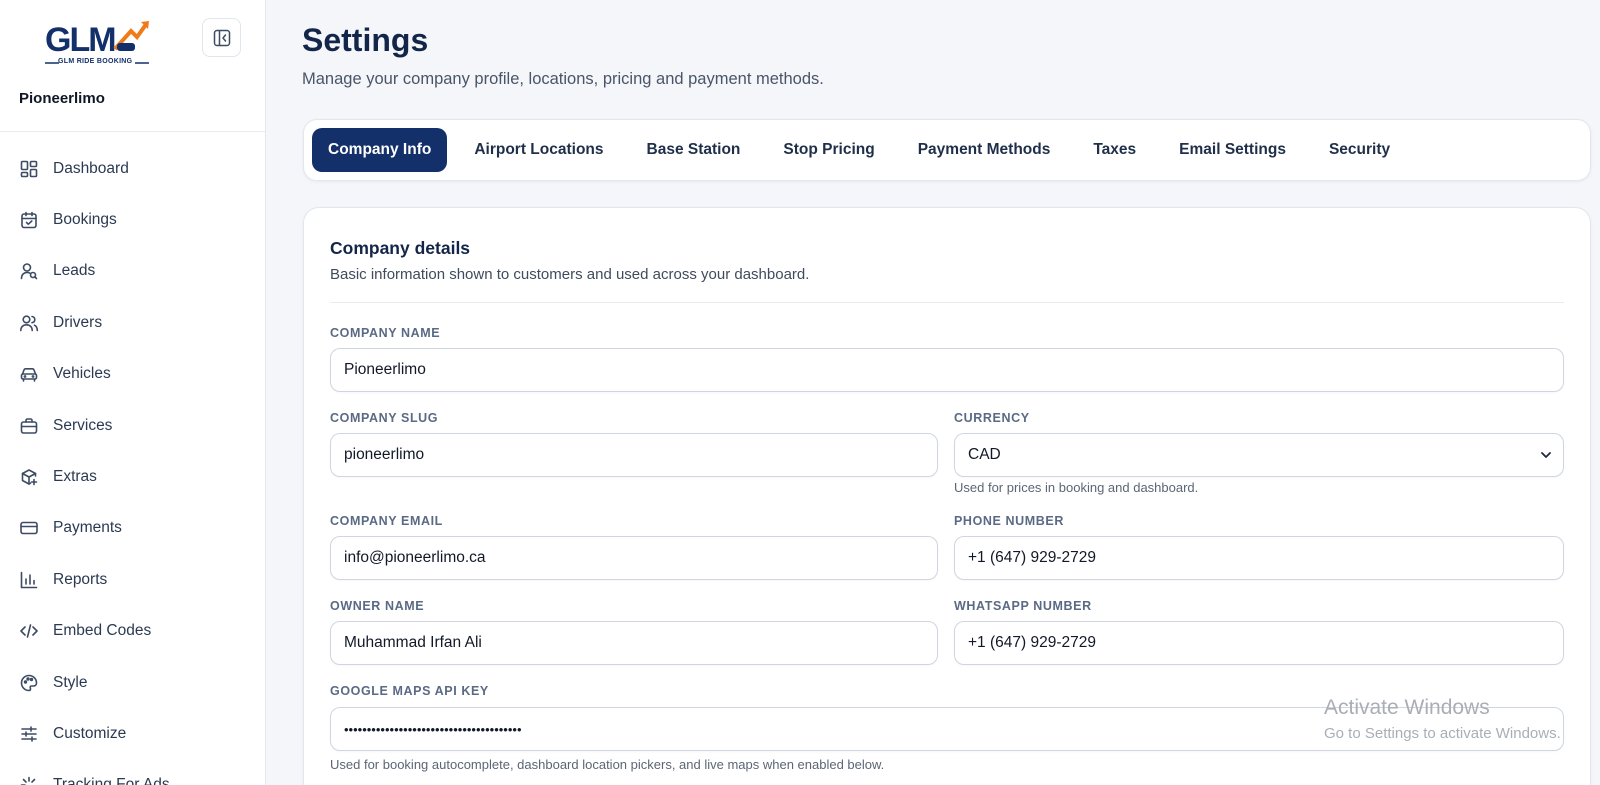 This screenshot has height=785, width=1600. I want to click on sparkle-icon, so click(29, 780).